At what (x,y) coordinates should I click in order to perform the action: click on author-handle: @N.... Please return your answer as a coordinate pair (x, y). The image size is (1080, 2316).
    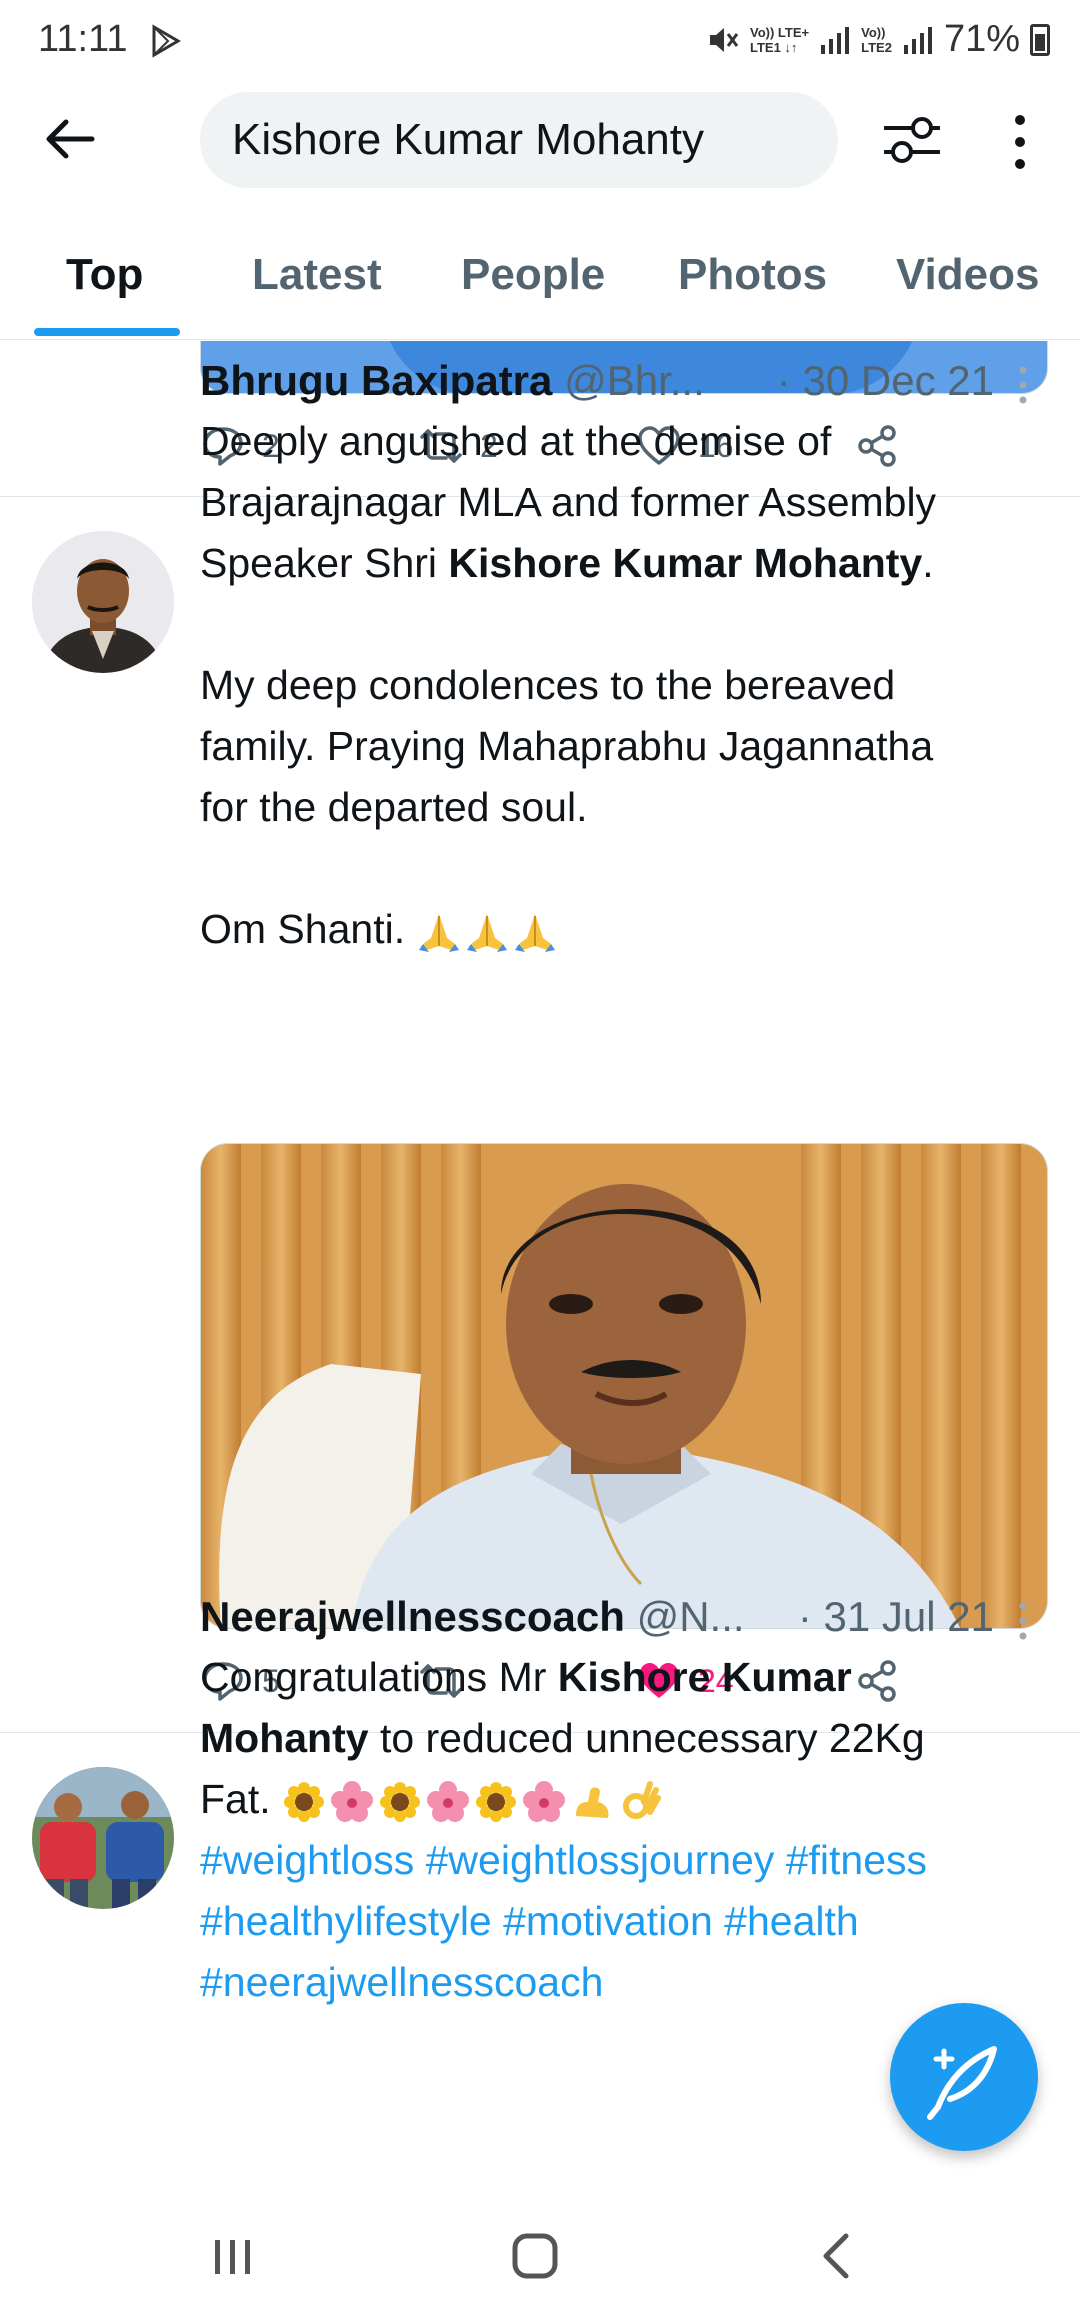
    Looking at the image, I should click on (691, 1616).